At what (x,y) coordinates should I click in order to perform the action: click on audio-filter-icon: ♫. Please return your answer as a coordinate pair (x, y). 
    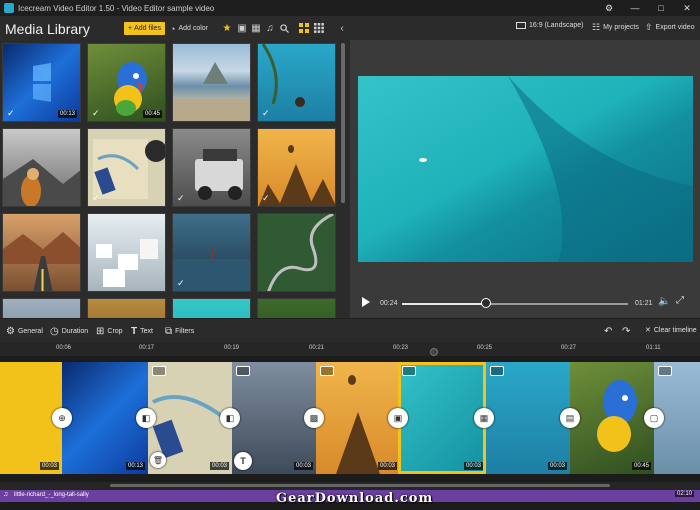
    Looking at the image, I should click on (270, 28).